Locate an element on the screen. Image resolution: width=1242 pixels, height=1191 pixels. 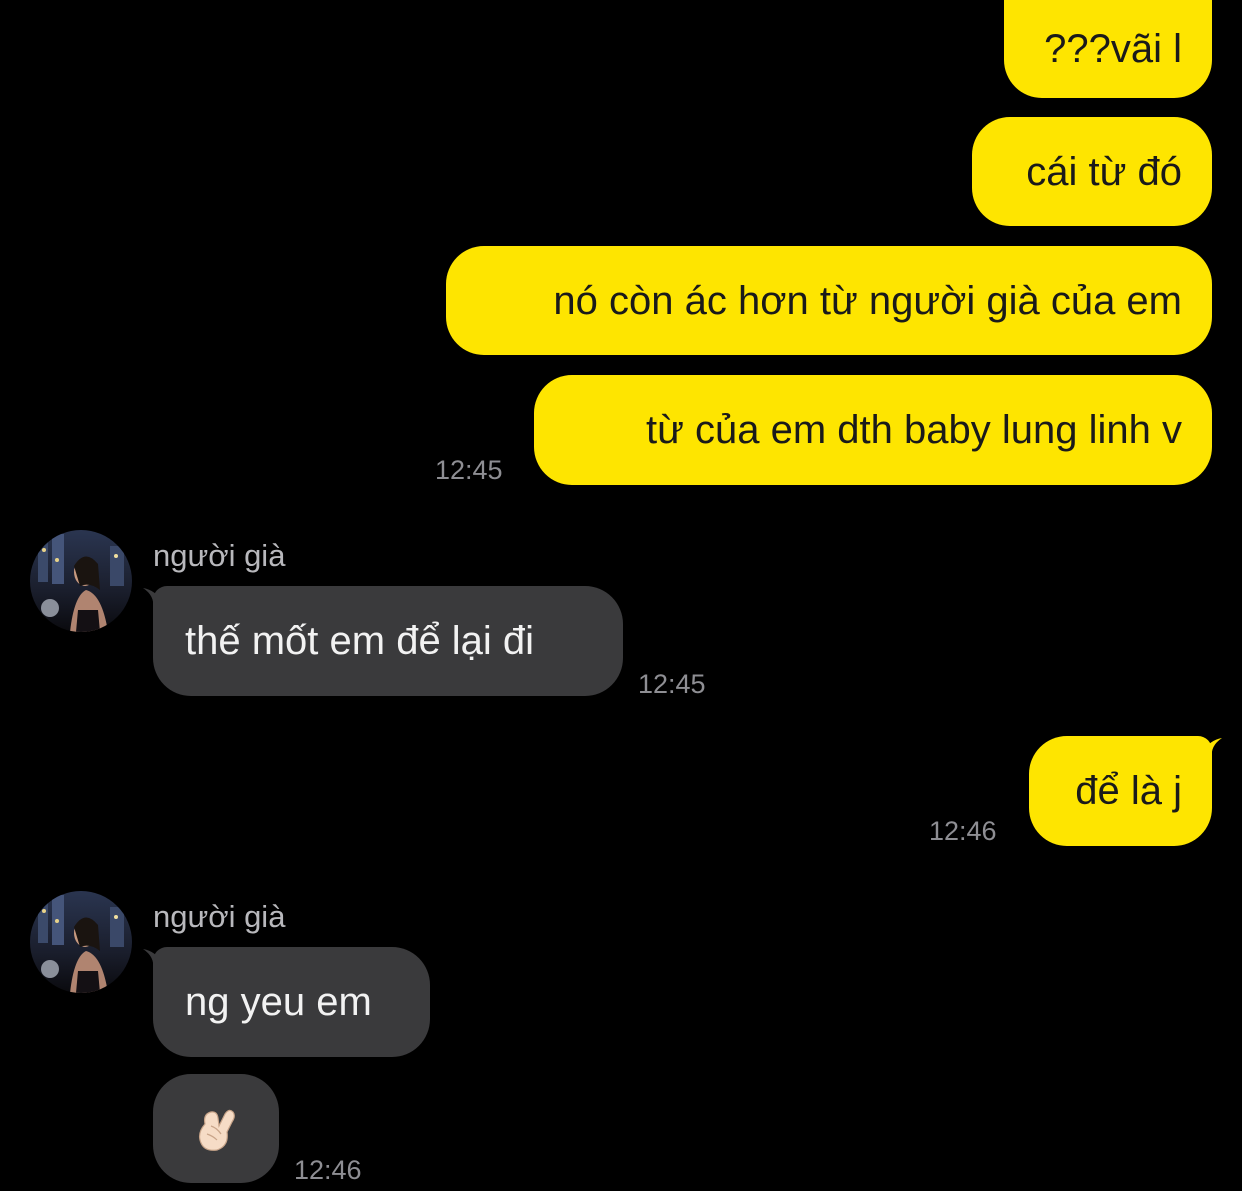
outgoing-message-bubble: ???vãi l is located at coordinates (1108, 49).